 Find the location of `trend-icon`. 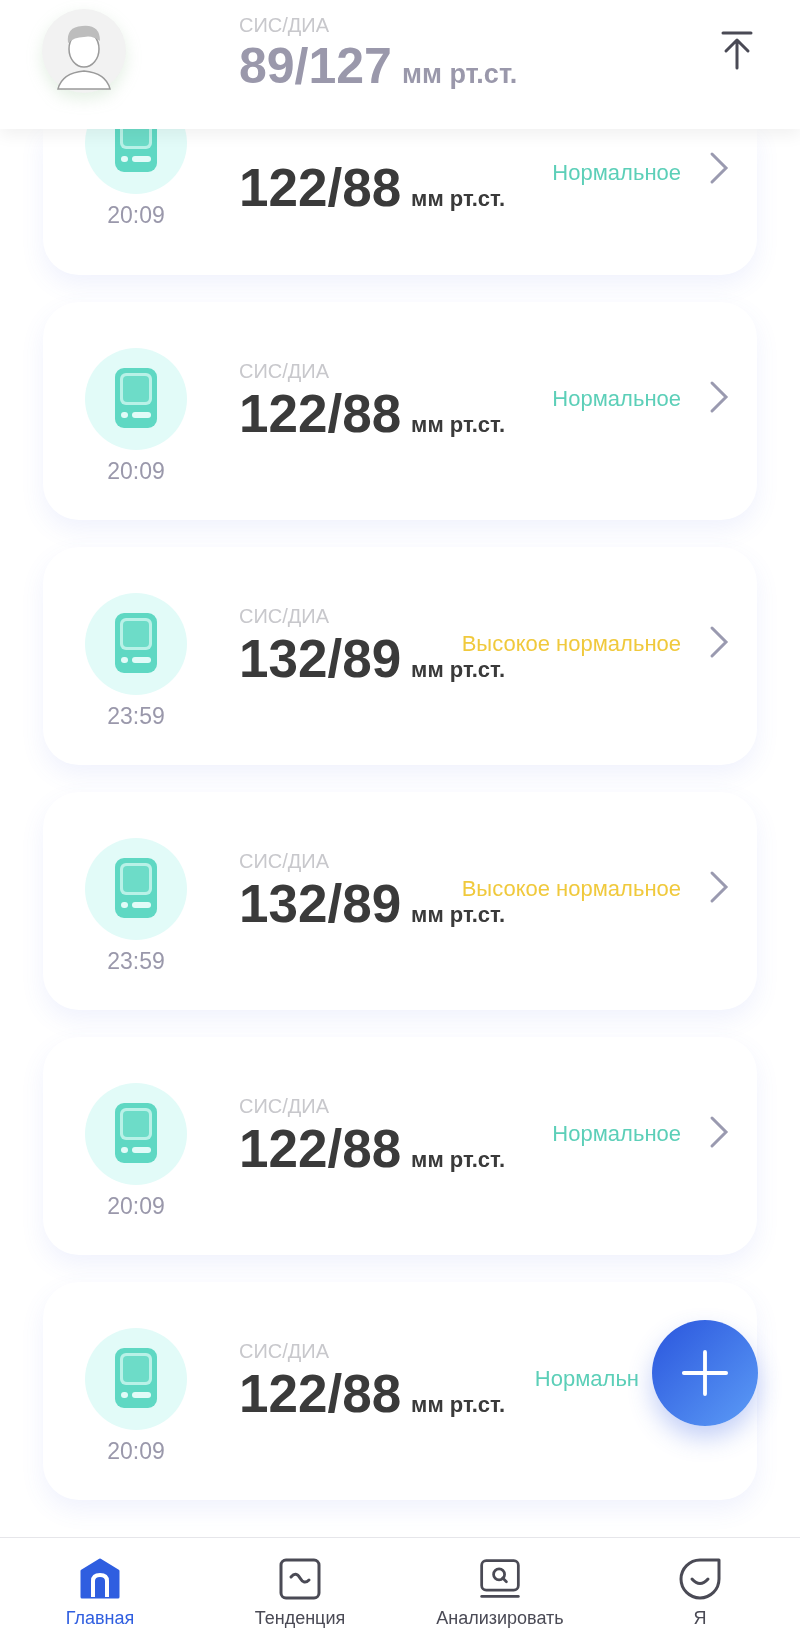

trend-icon is located at coordinates (300, 1578).